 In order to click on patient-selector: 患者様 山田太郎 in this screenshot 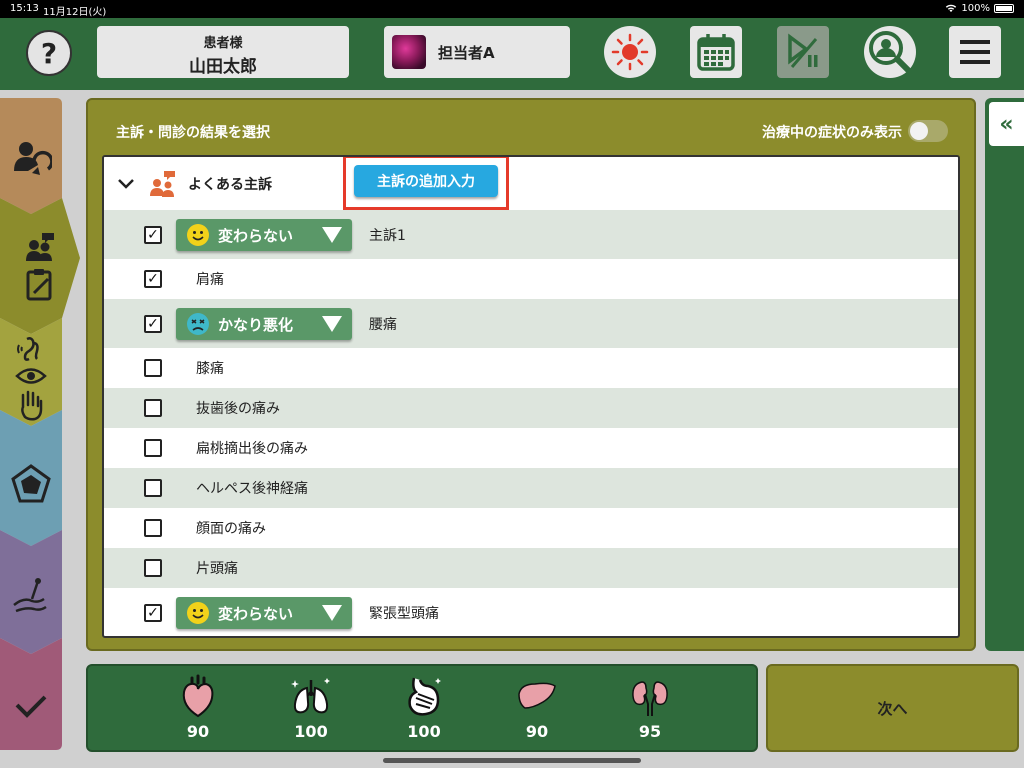, I will do `click(223, 52)`.